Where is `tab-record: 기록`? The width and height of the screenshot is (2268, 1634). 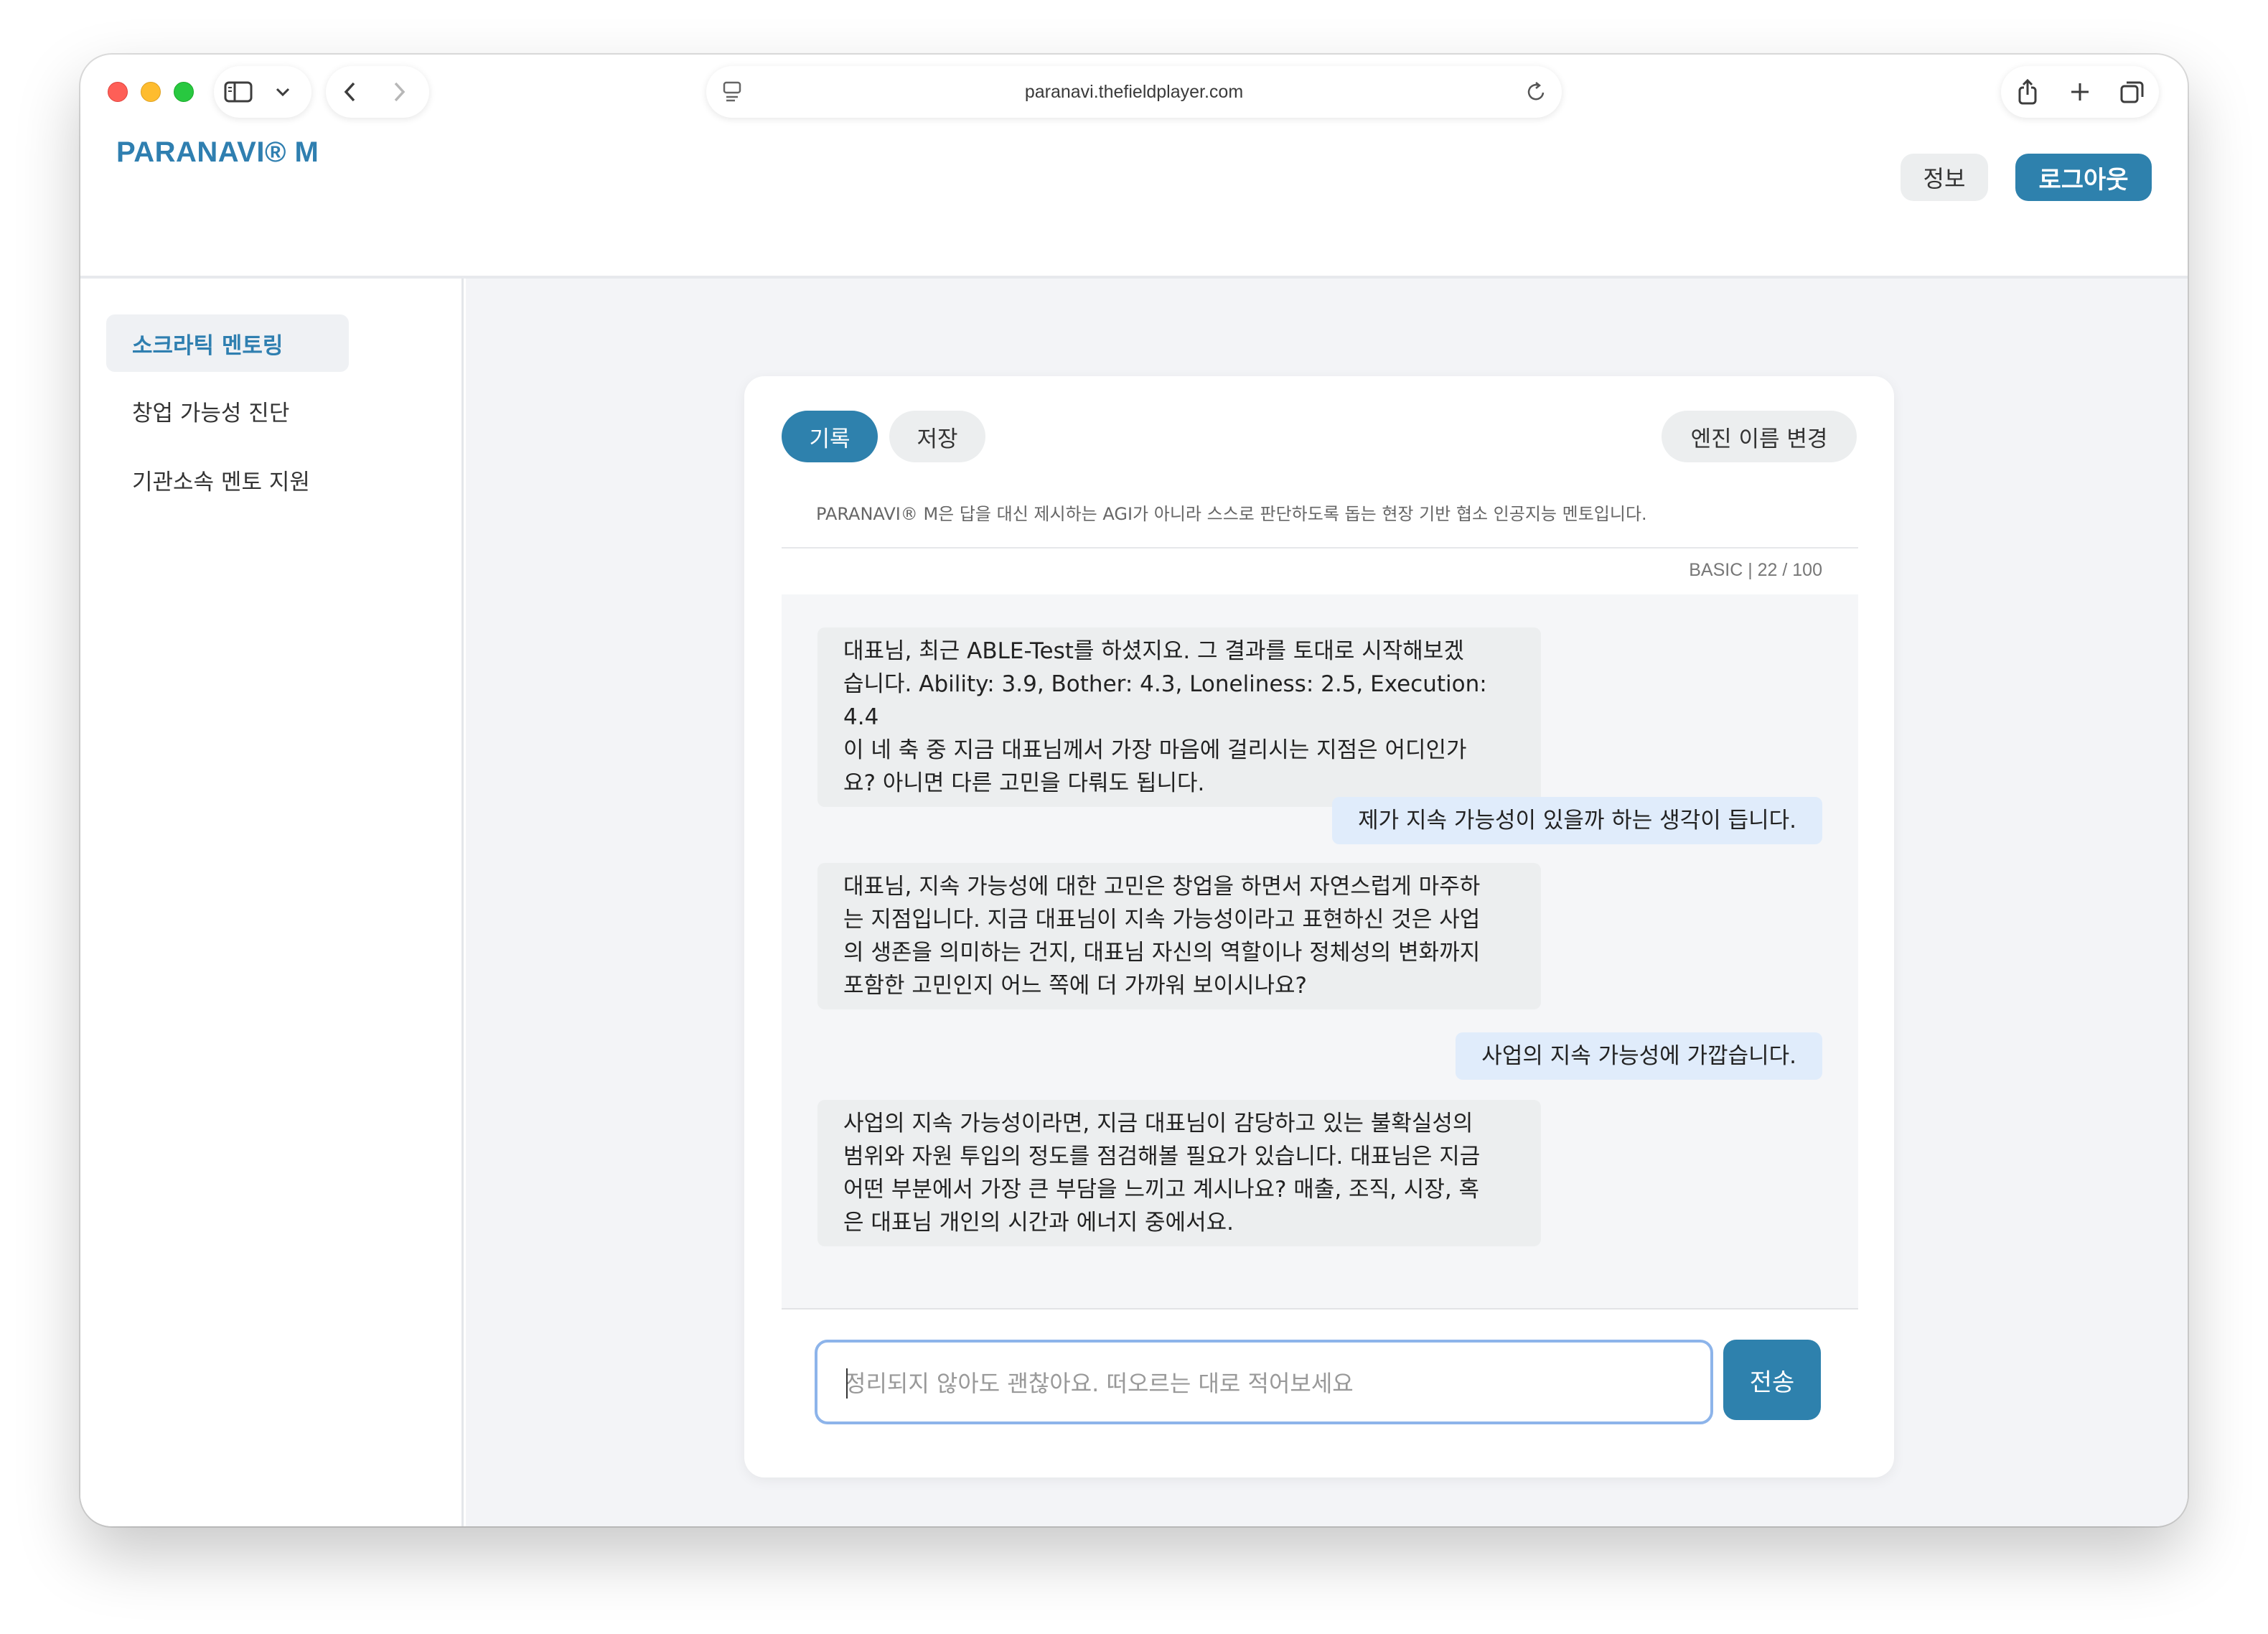
tab-record: 기록 is located at coordinates (830, 436).